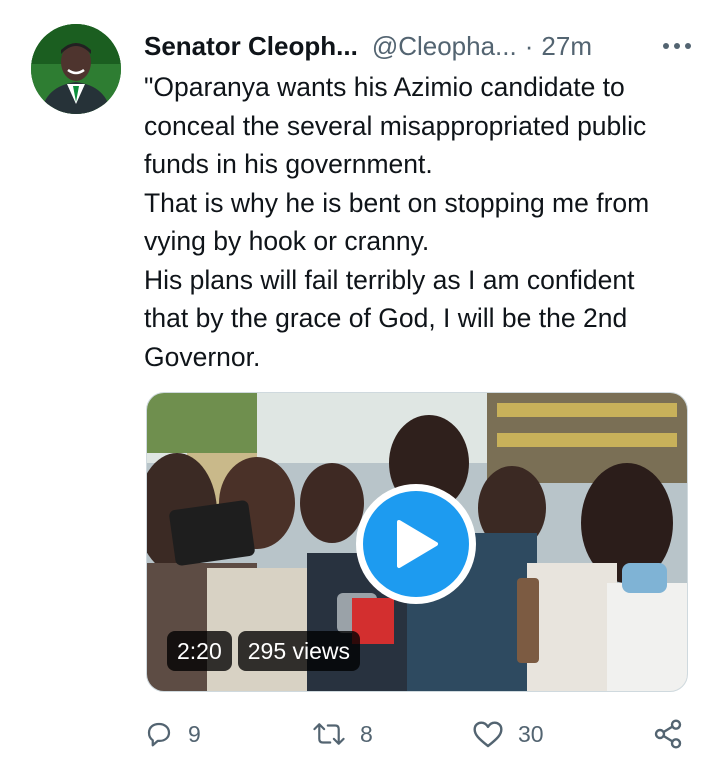 Image resolution: width=716 pixels, height=766 pixels. I want to click on share-icon, so click(668, 734).